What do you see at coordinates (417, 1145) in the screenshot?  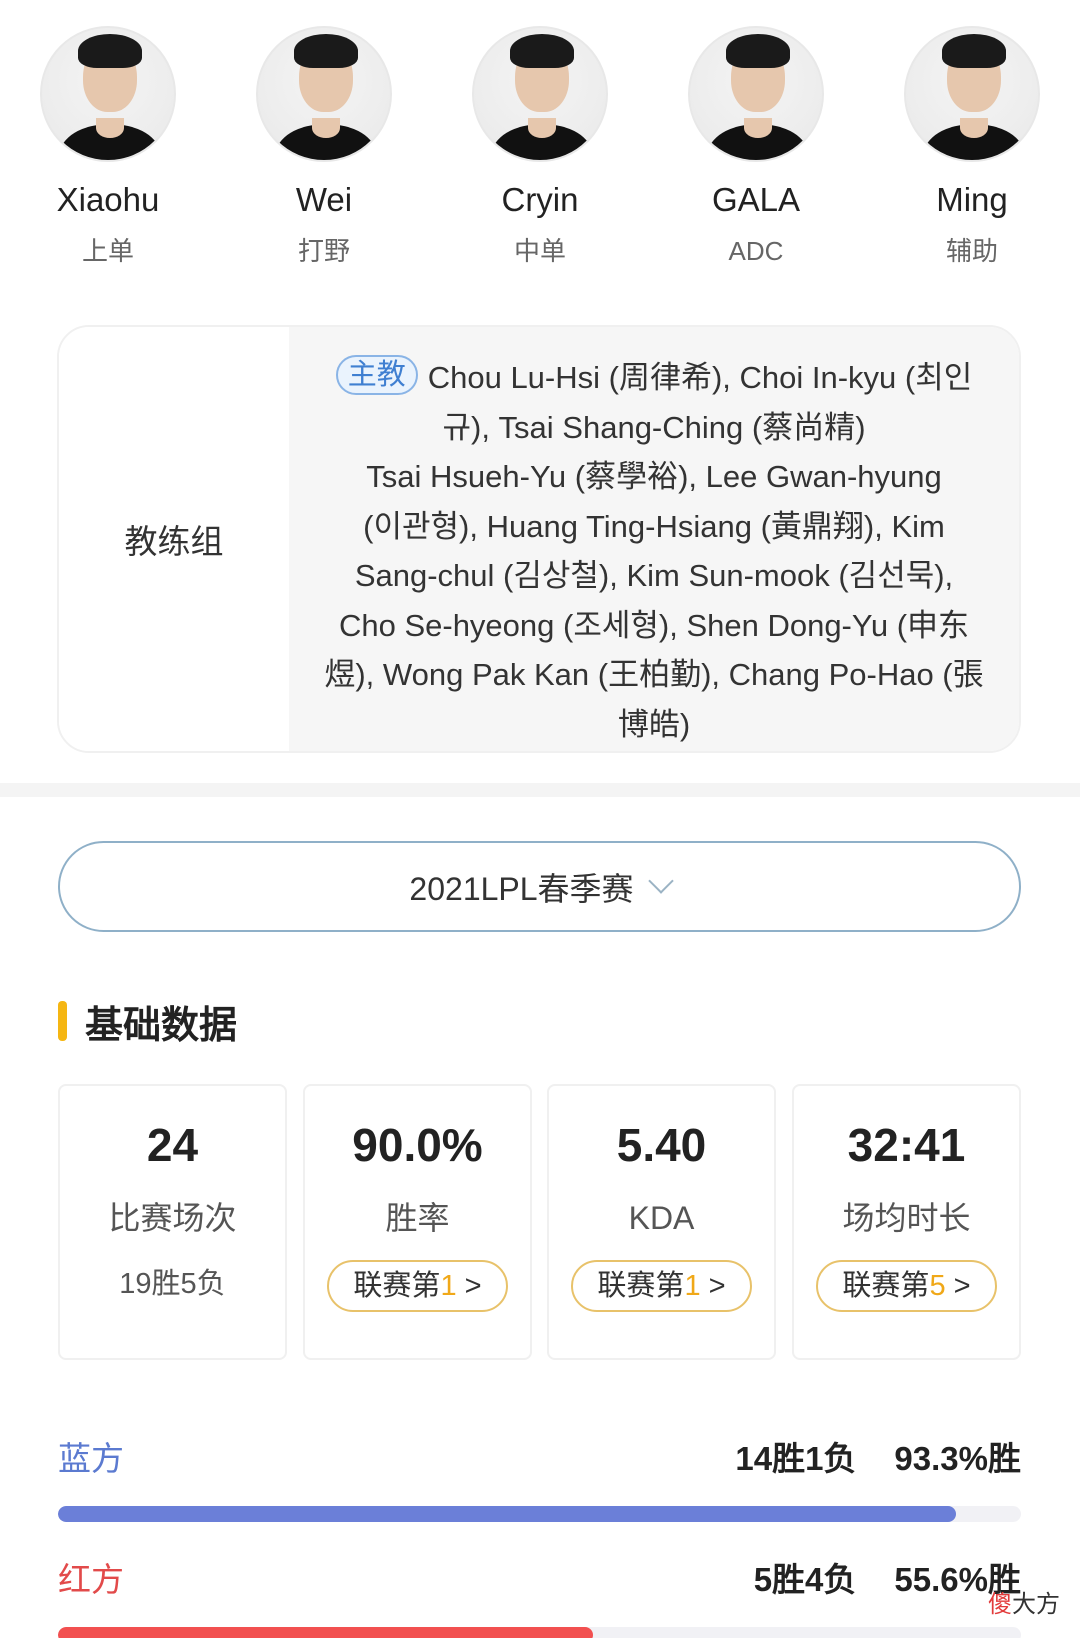 I see `stat-value: 90.0%` at bounding box center [417, 1145].